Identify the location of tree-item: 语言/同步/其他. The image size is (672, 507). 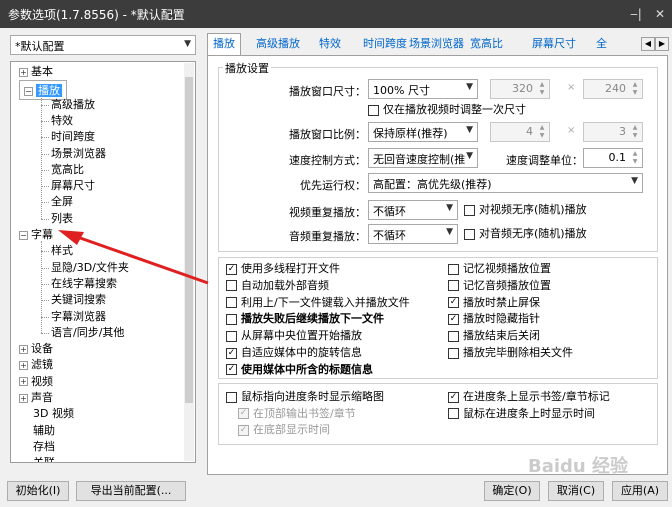
(87, 333).